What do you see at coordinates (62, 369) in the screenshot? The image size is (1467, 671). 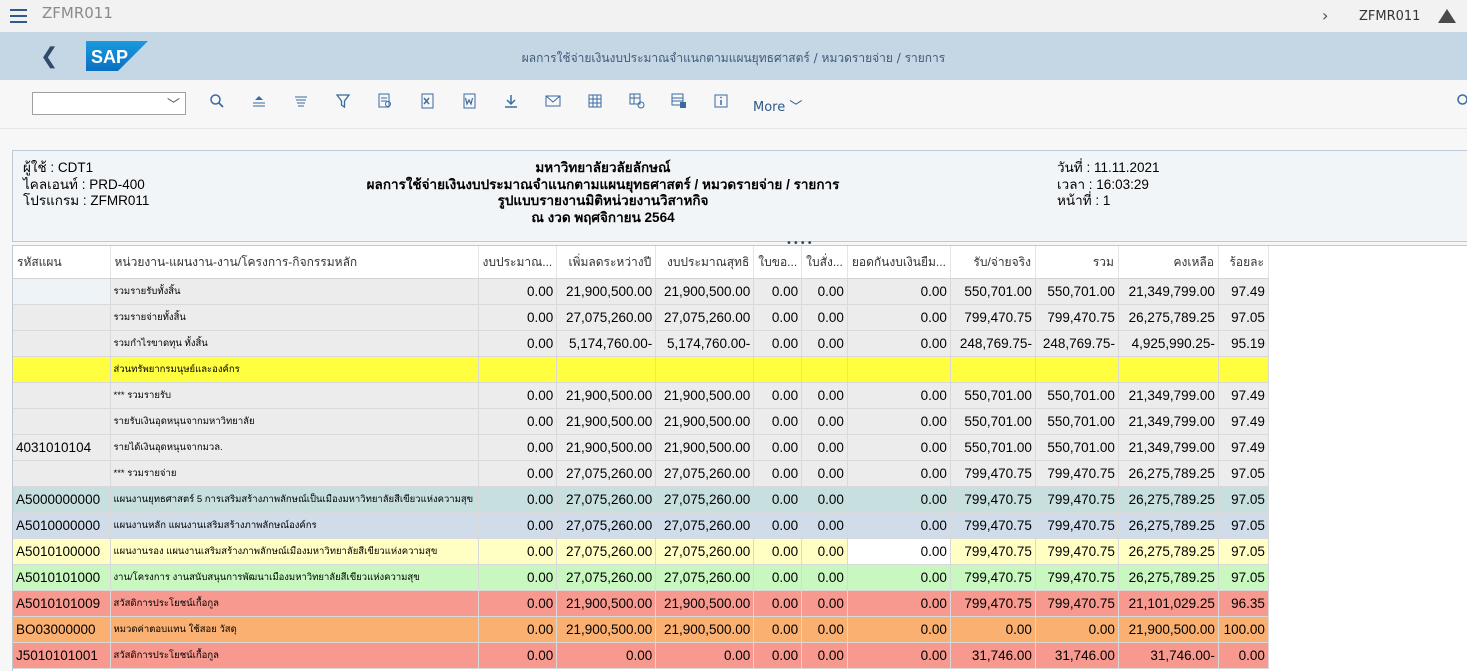 I see `plan-code-cell` at bounding box center [62, 369].